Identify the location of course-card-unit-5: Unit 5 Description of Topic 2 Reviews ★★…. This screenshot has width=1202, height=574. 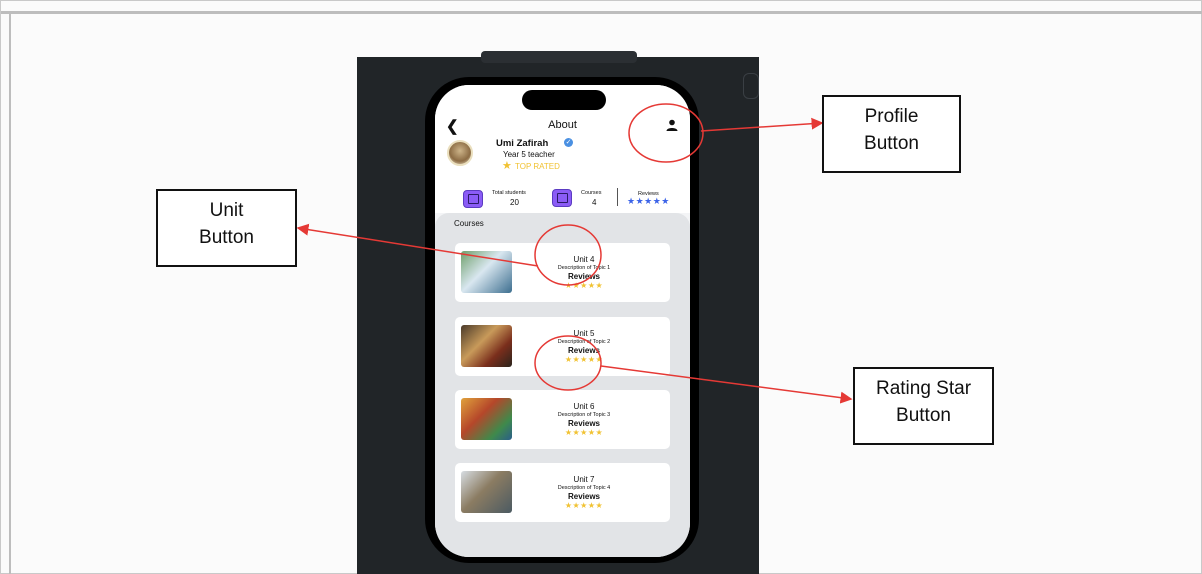
(562, 346).